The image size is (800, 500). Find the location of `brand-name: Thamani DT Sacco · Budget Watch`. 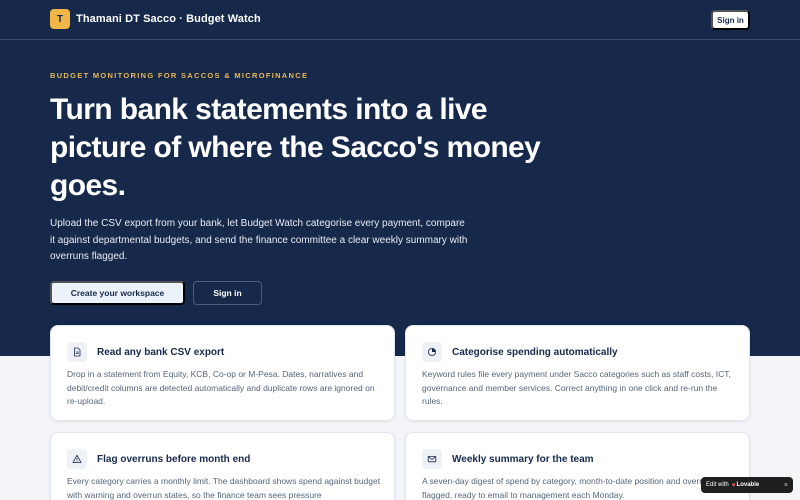

brand-name: Thamani DT Sacco · Budget Watch is located at coordinates (168, 19).